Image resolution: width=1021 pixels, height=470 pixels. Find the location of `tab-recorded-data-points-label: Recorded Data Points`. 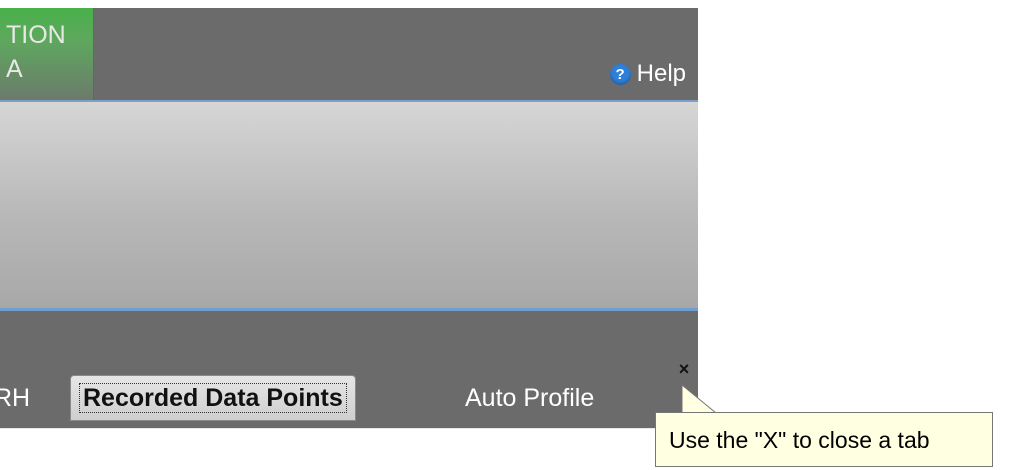

tab-recorded-data-points-label: Recorded Data Points is located at coordinates (213, 398).